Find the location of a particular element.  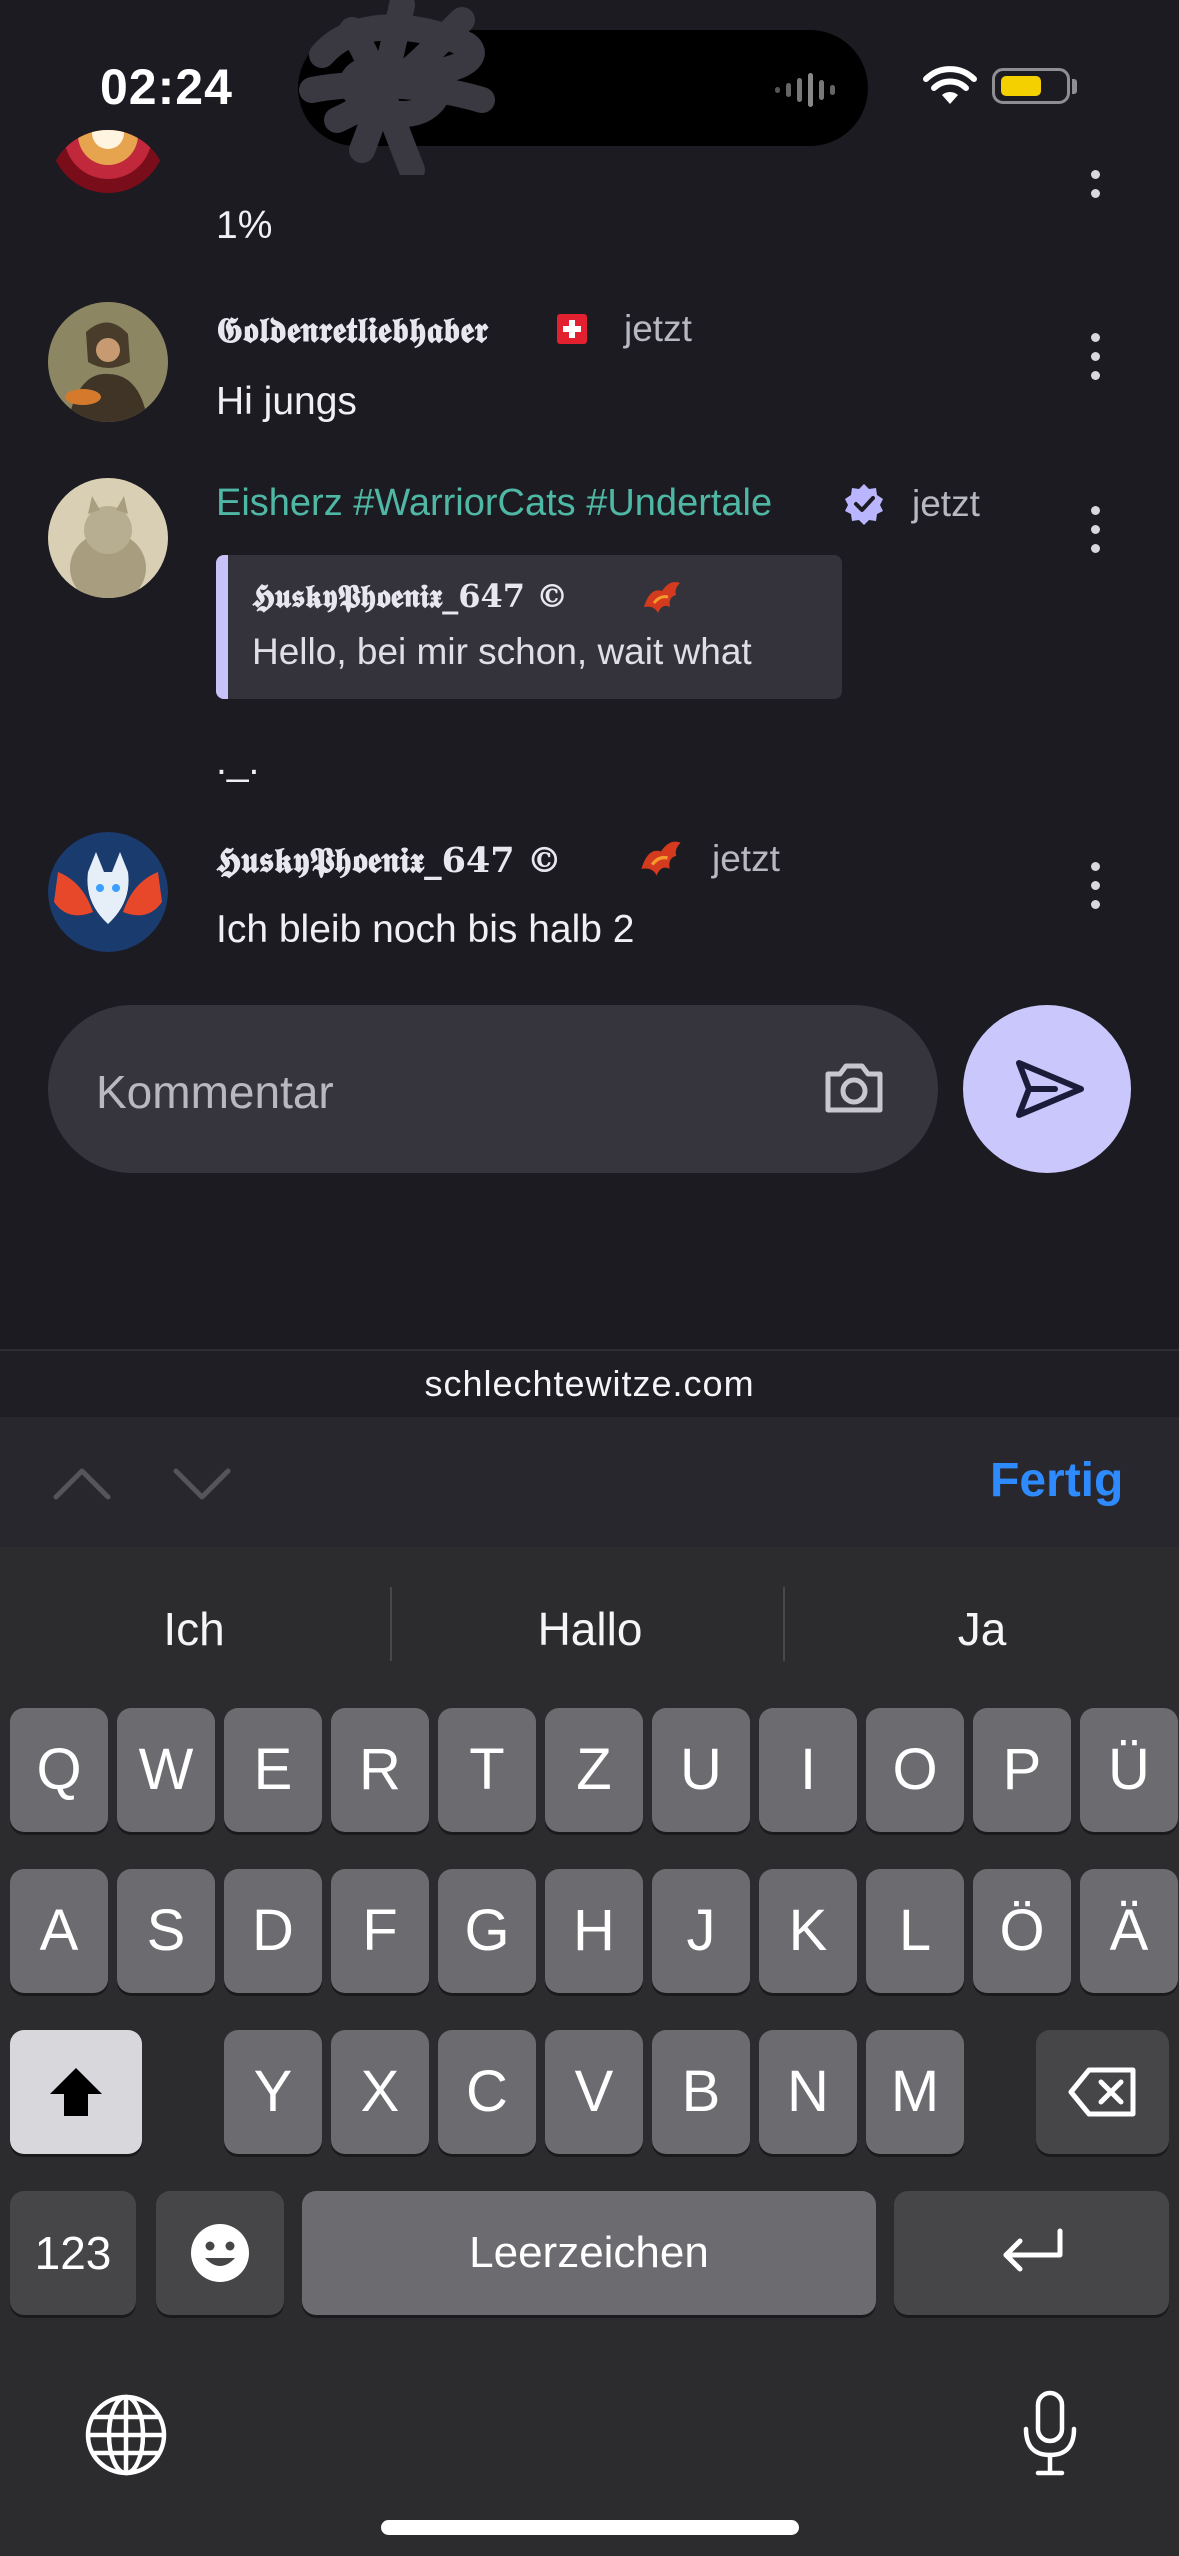

comment-username: Eisherz #WarriorCats #Undertale is located at coordinates (494, 503).